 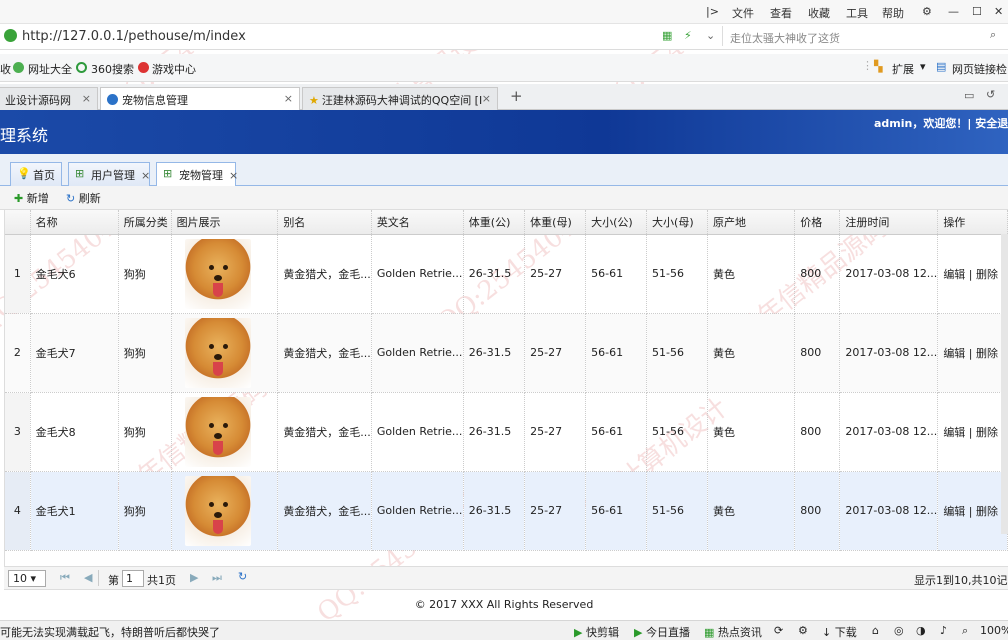 What do you see at coordinates (688, 35) in the screenshot?
I see `lightning-icon: ⚡` at bounding box center [688, 35].